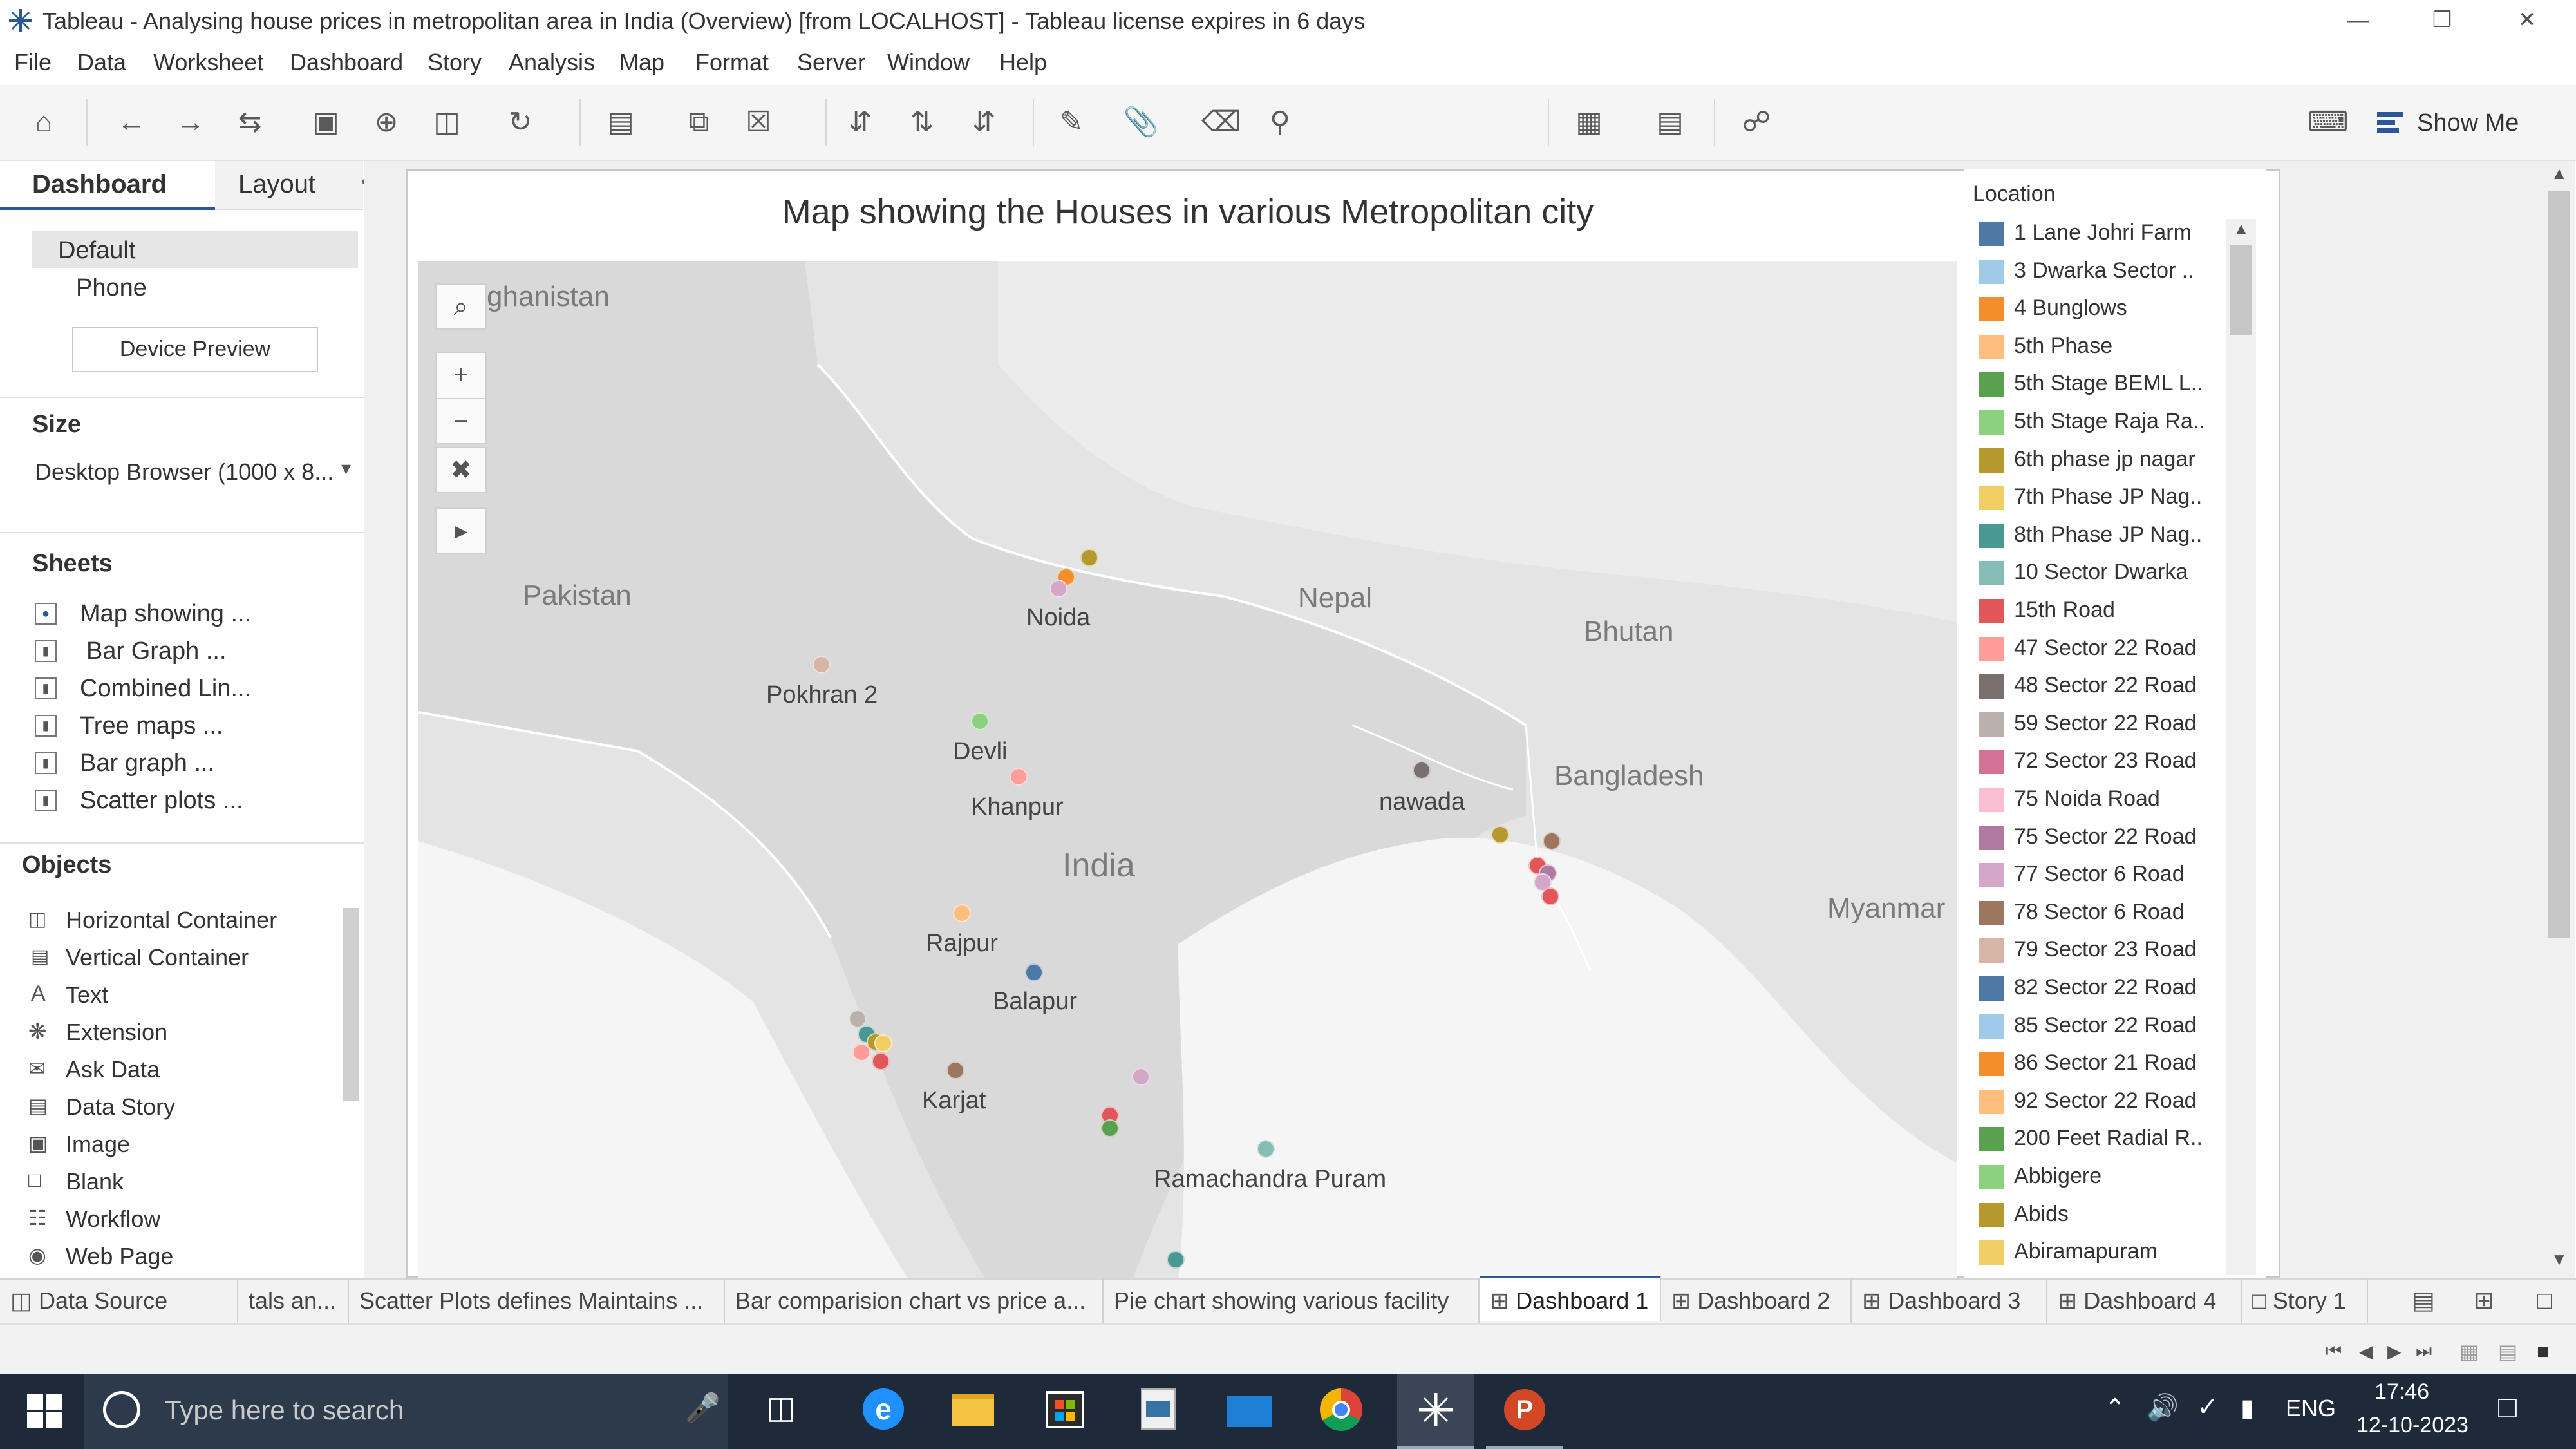 Image resolution: width=2576 pixels, height=1449 pixels. What do you see at coordinates (1141, 122) in the screenshot?
I see `group-members-icon: 📎` at bounding box center [1141, 122].